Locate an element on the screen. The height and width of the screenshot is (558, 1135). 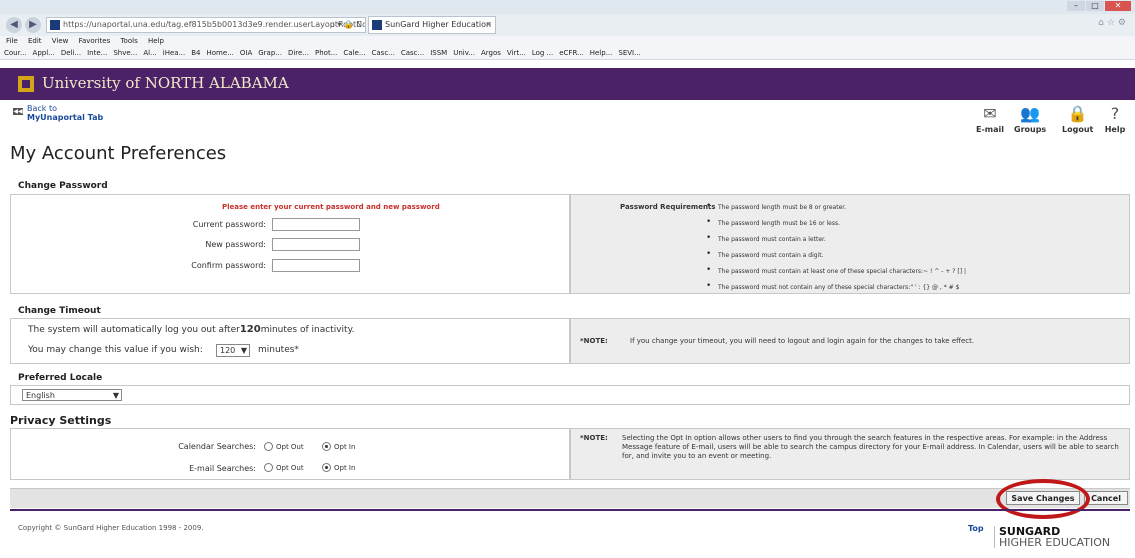
favorite-item: B4 is located at coordinates (195, 53).